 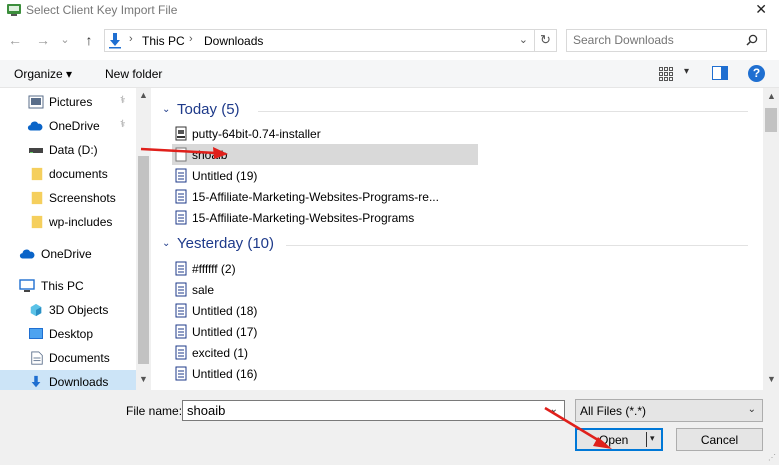 I want to click on nav-item-downloads: Downloads, so click(x=68, y=380).